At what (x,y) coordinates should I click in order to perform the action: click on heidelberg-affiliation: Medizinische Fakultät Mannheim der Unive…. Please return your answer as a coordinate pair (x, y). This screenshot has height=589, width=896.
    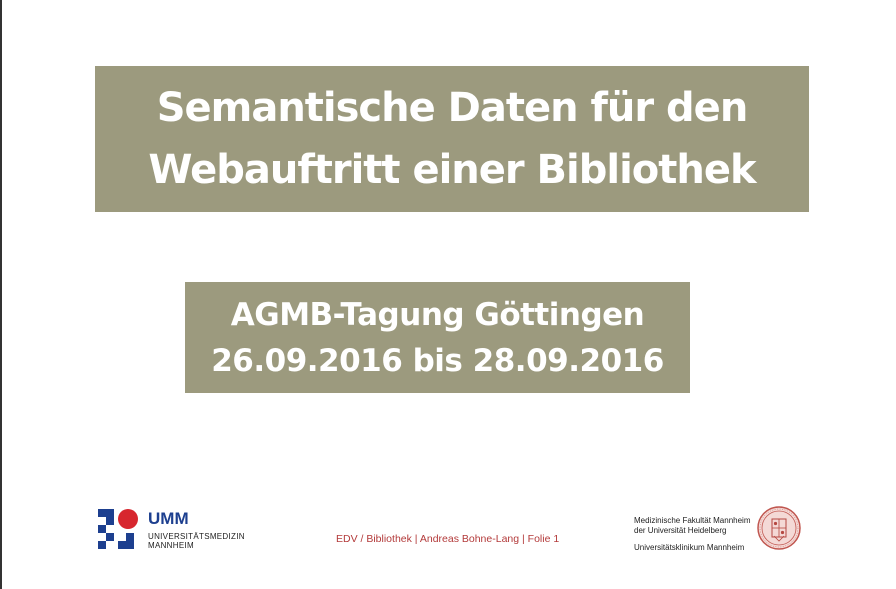
    Looking at the image, I should click on (692, 534).